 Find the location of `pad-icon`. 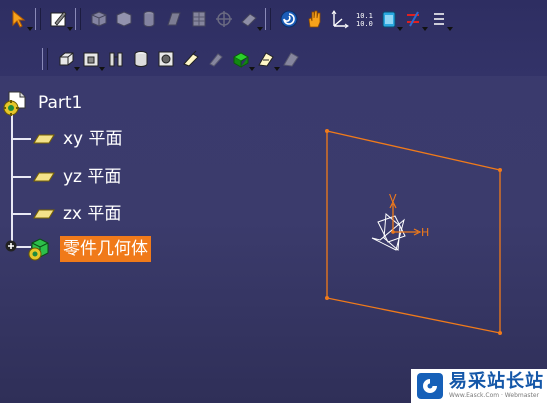

pad-icon is located at coordinates (66, 59).